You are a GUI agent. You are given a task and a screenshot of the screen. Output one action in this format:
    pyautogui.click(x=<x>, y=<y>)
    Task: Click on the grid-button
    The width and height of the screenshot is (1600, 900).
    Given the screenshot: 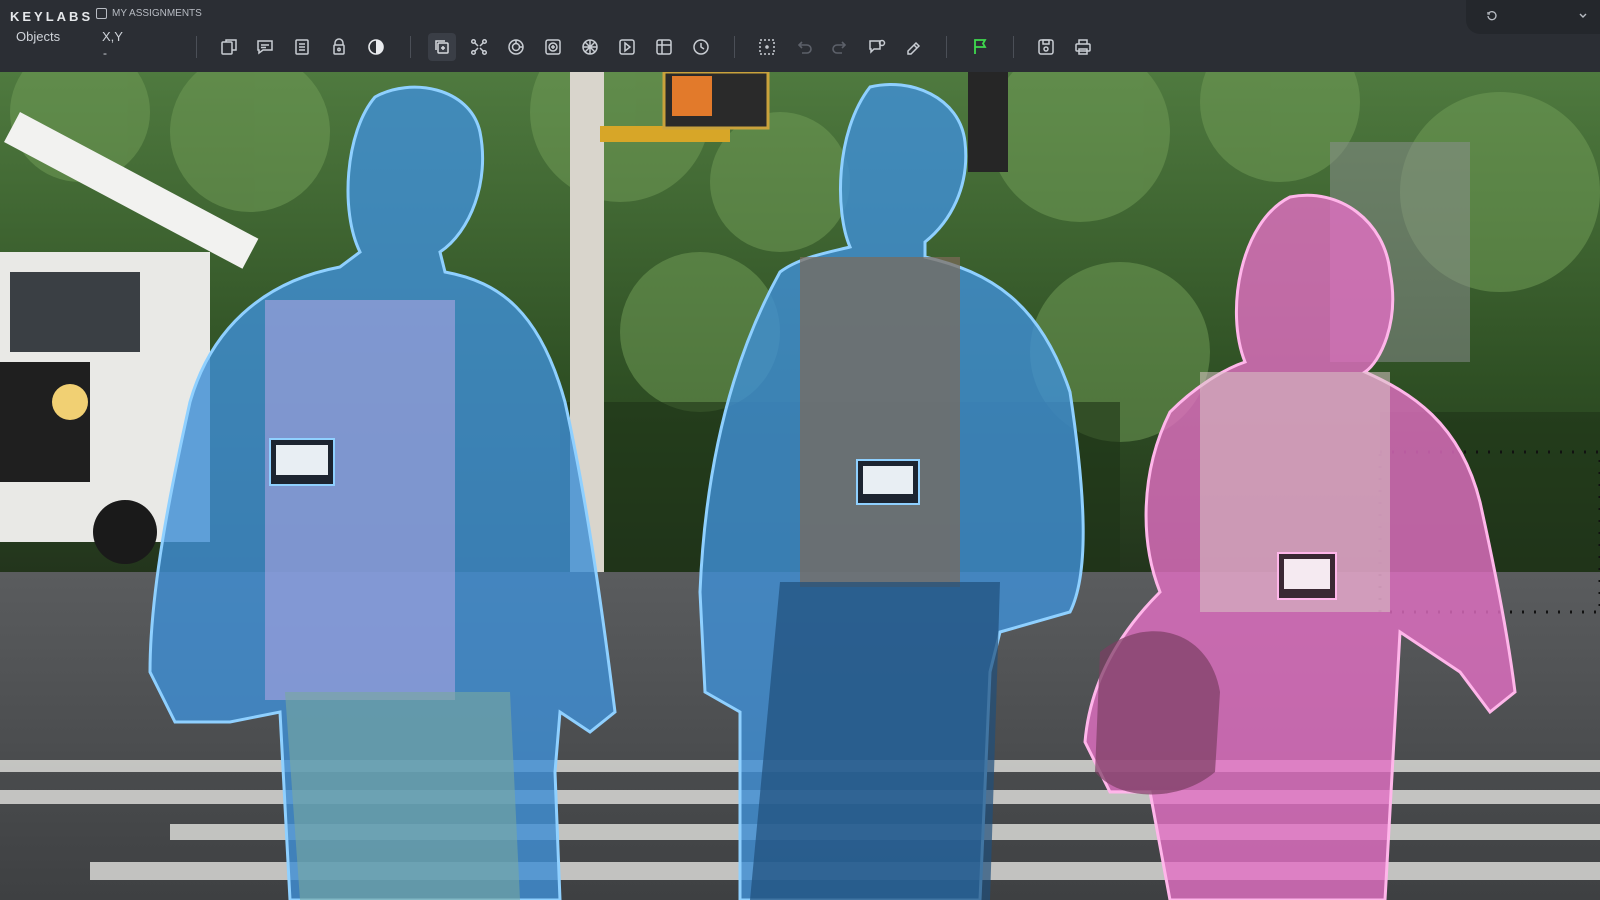 What is the action you would take?
    pyautogui.click(x=590, y=47)
    